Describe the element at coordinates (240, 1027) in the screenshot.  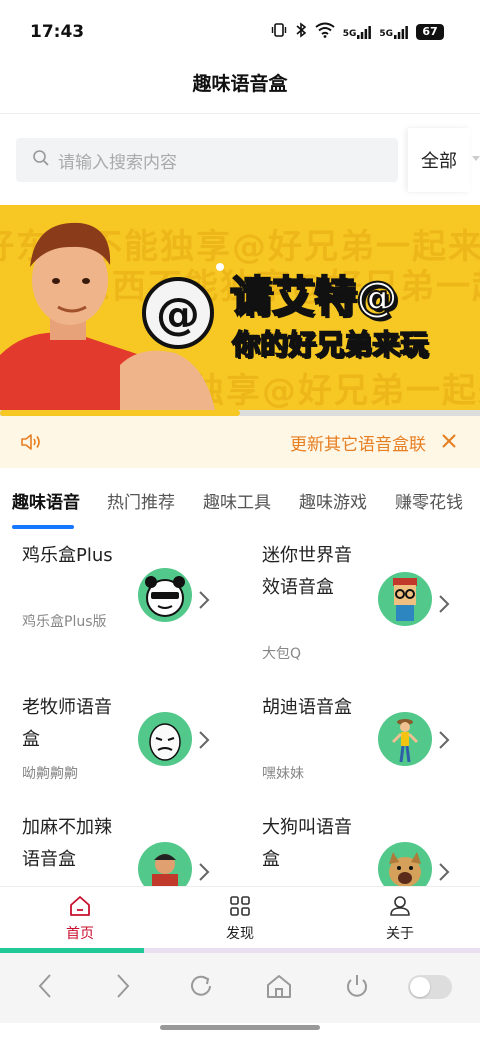
I see `home-indicator` at that location.